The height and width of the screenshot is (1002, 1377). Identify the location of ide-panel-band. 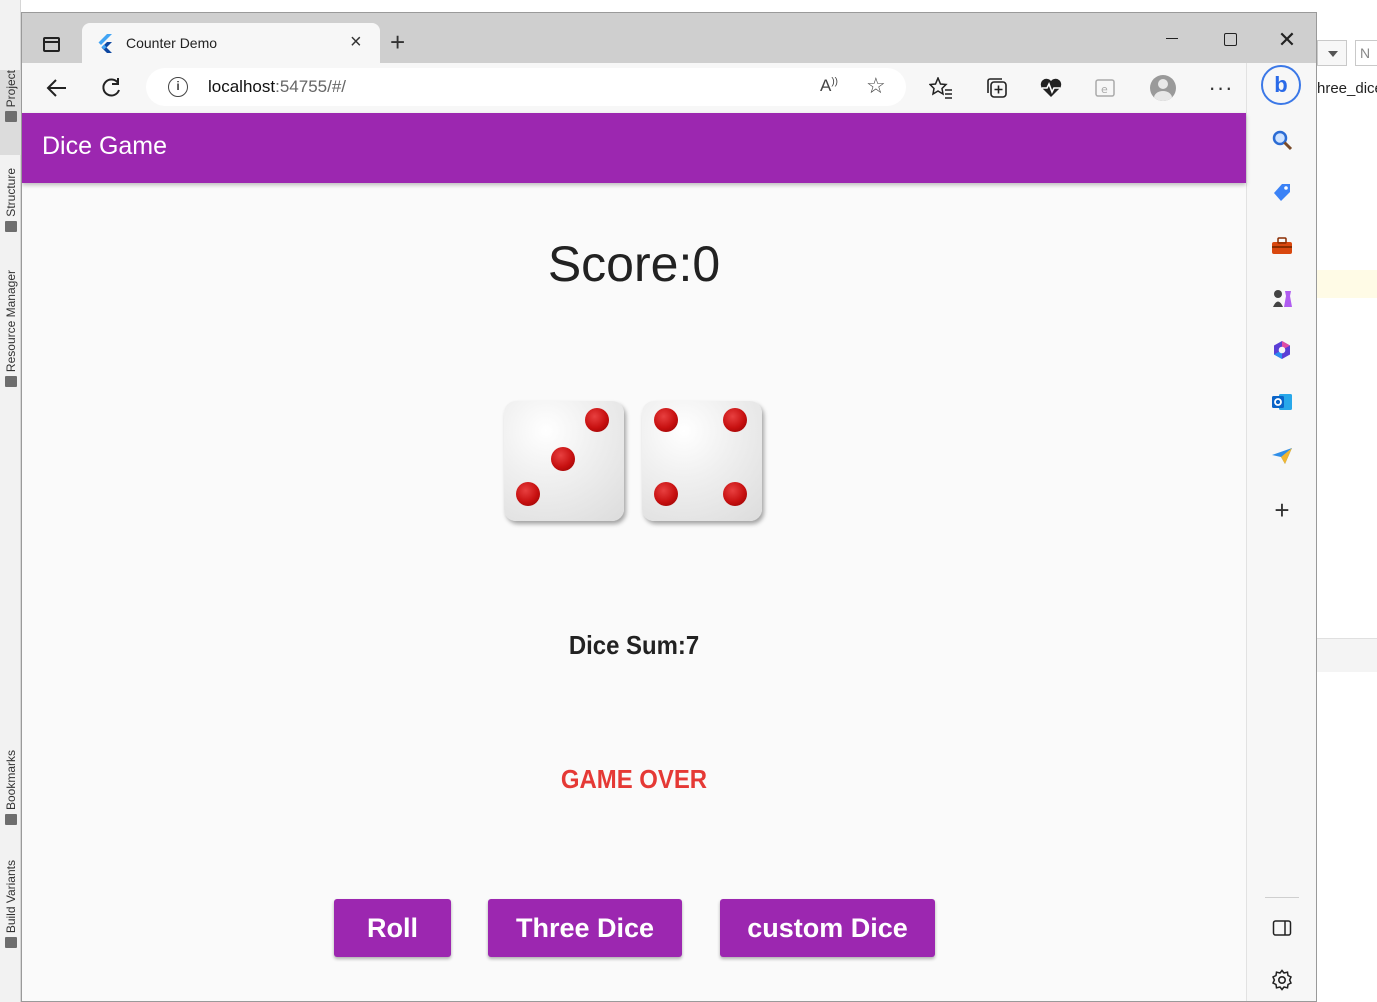
(1347, 655).